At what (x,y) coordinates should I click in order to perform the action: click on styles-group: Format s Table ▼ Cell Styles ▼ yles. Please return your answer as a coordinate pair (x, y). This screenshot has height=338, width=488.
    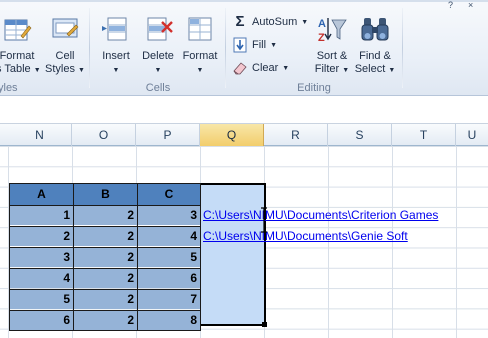
    Looking at the image, I should click on (44, 51).